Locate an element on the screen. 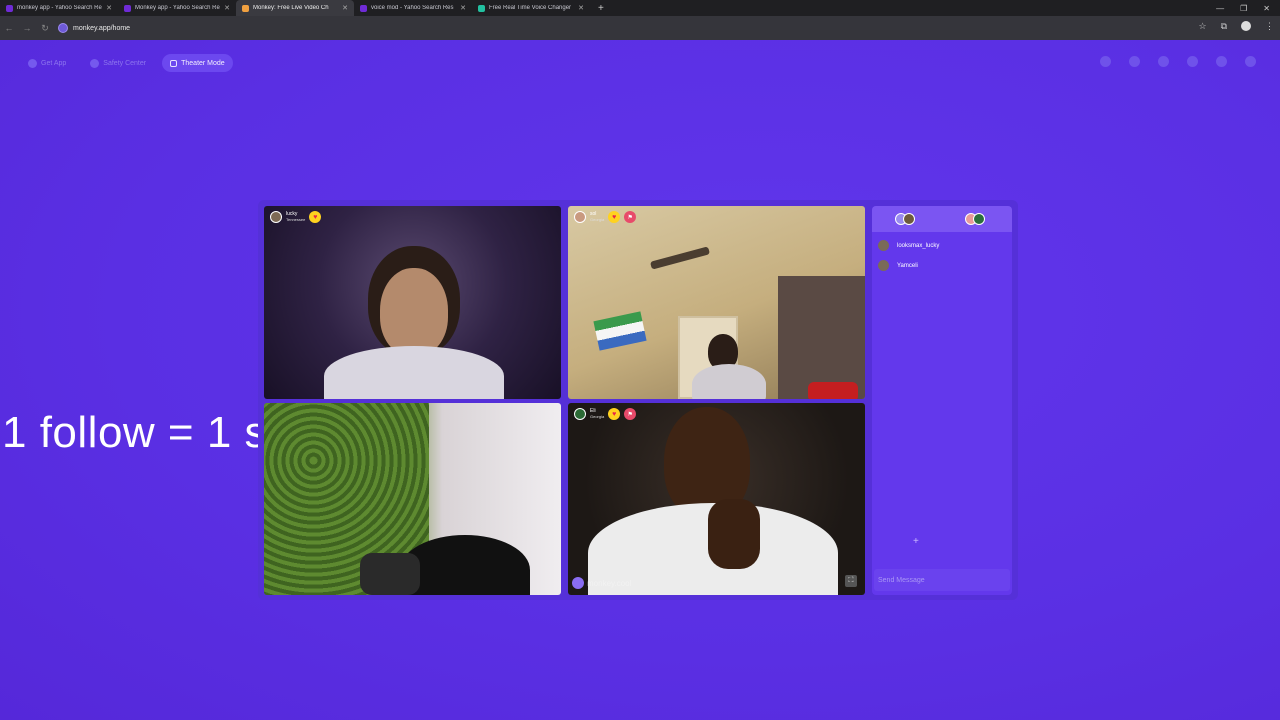 Image resolution: width=1280 pixels, height=720 pixels. extensions-icon: ⧉ is located at coordinates (1224, 26).